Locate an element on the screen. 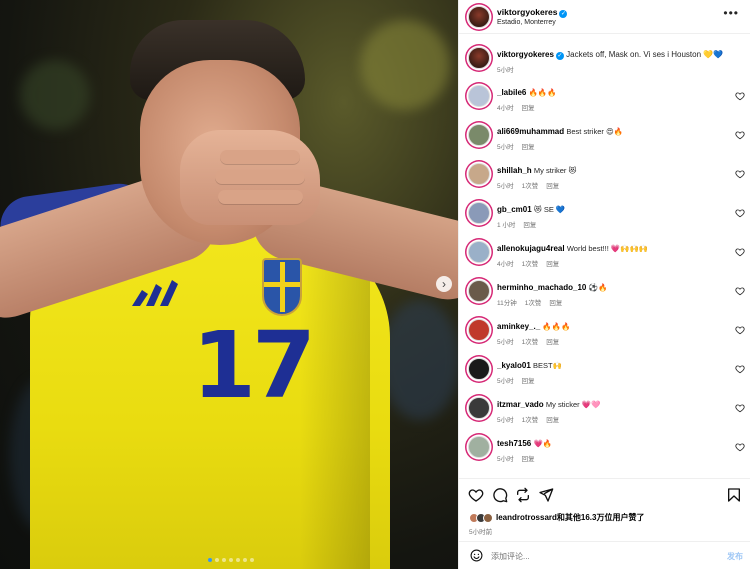  comment-username: tesh7156 is located at coordinates (514, 443).